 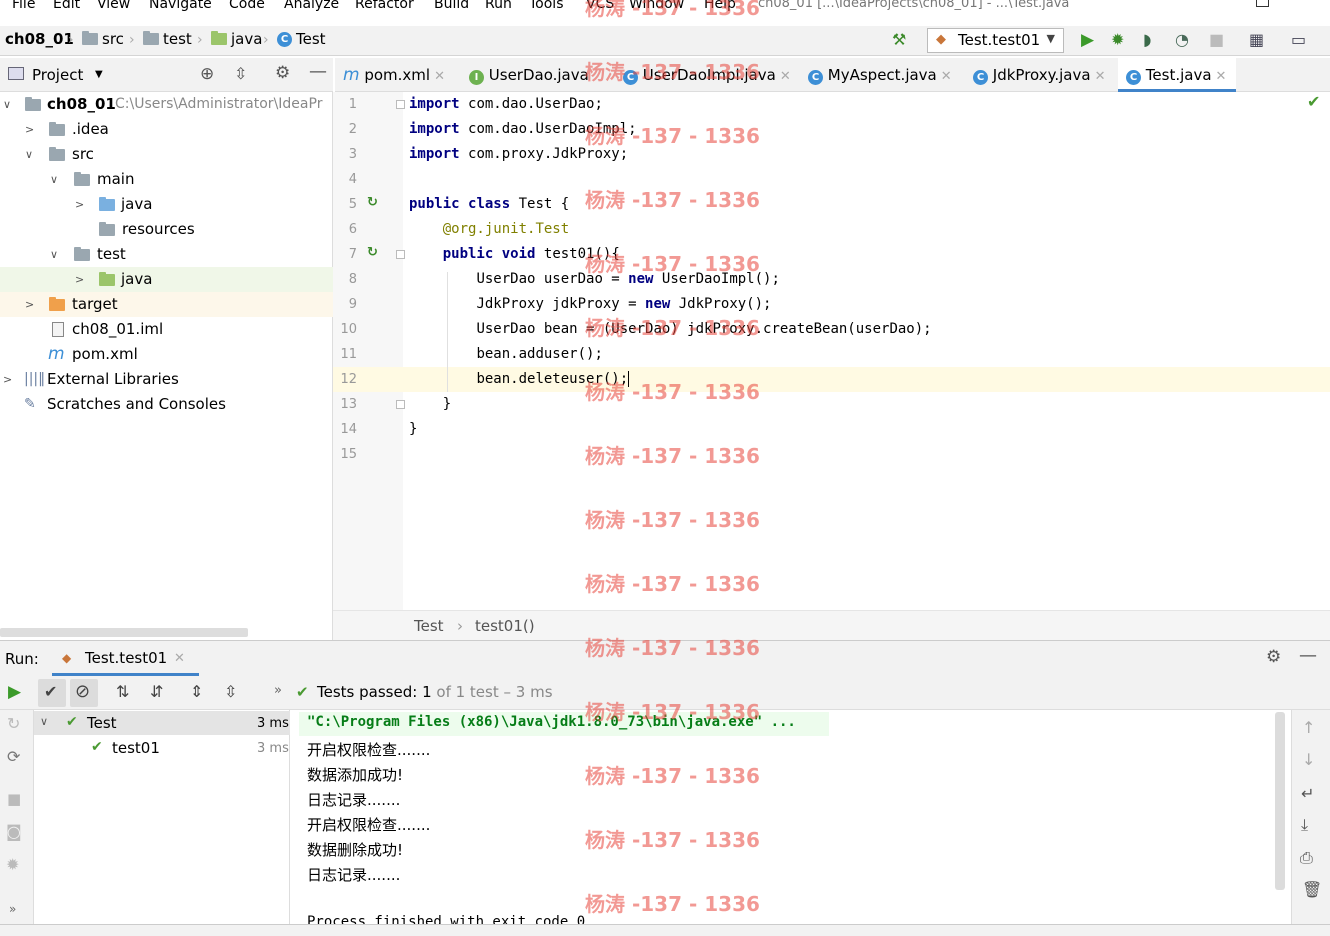 What do you see at coordinates (166, 329) in the screenshot?
I see `tree-item-iml: ch08_01.iml` at bounding box center [166, 329].